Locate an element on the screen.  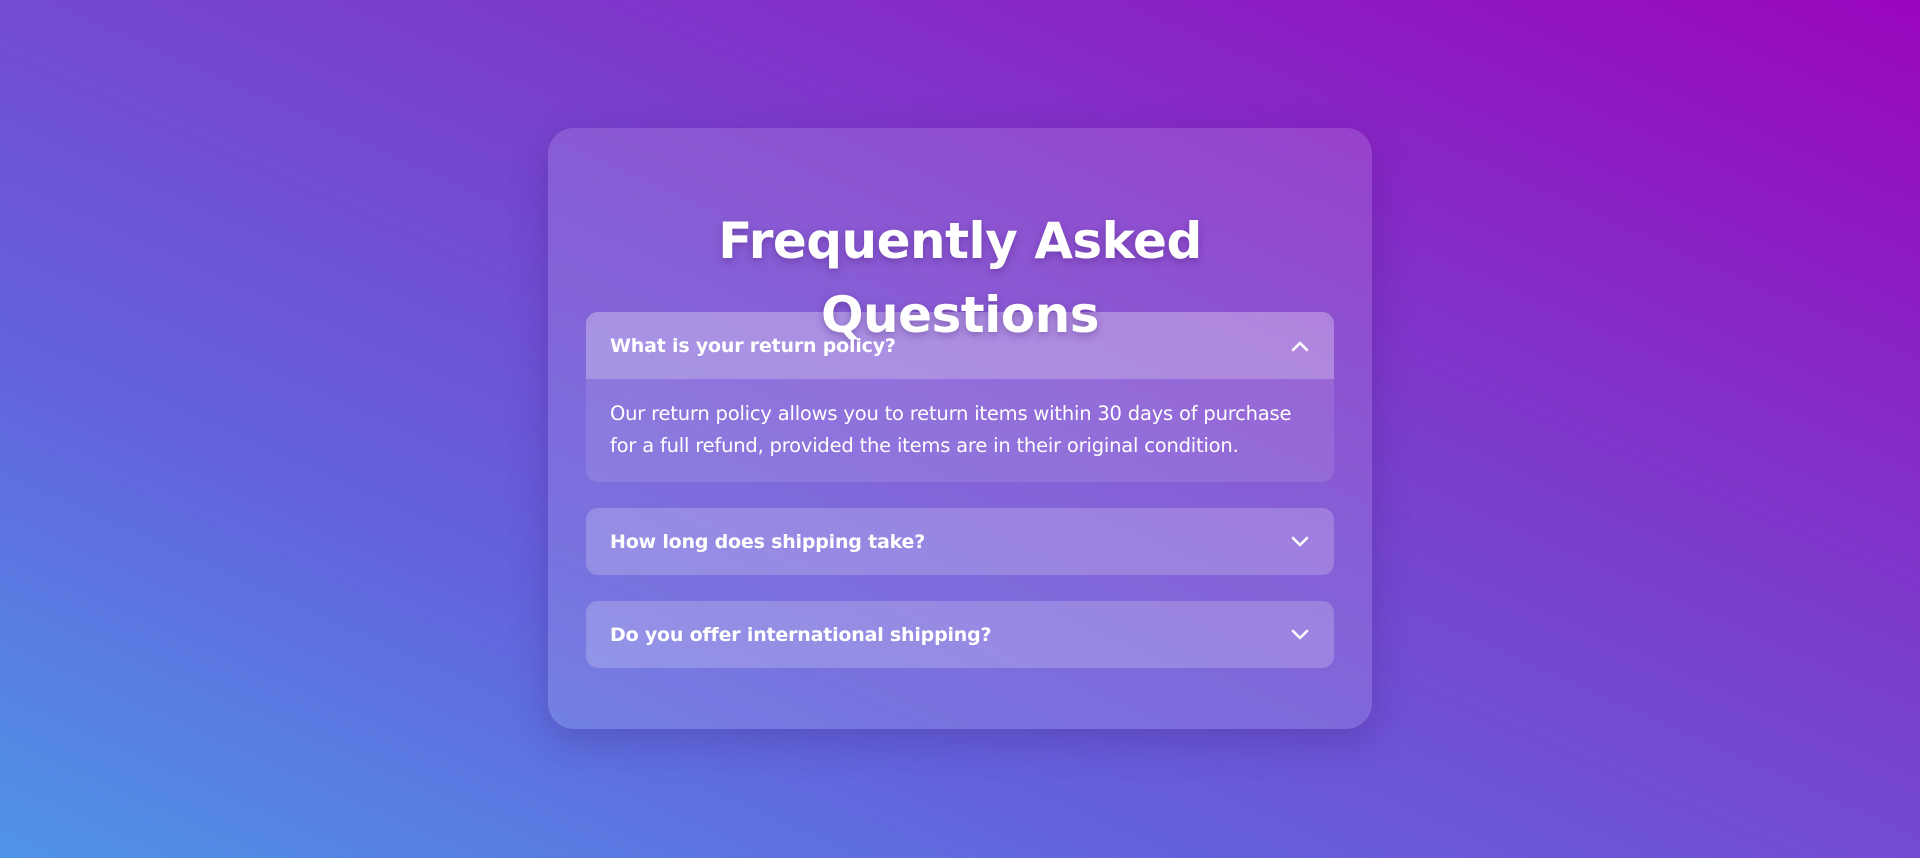
faq-question-label: How long does shipping take? is located at coordinates (768, 541).